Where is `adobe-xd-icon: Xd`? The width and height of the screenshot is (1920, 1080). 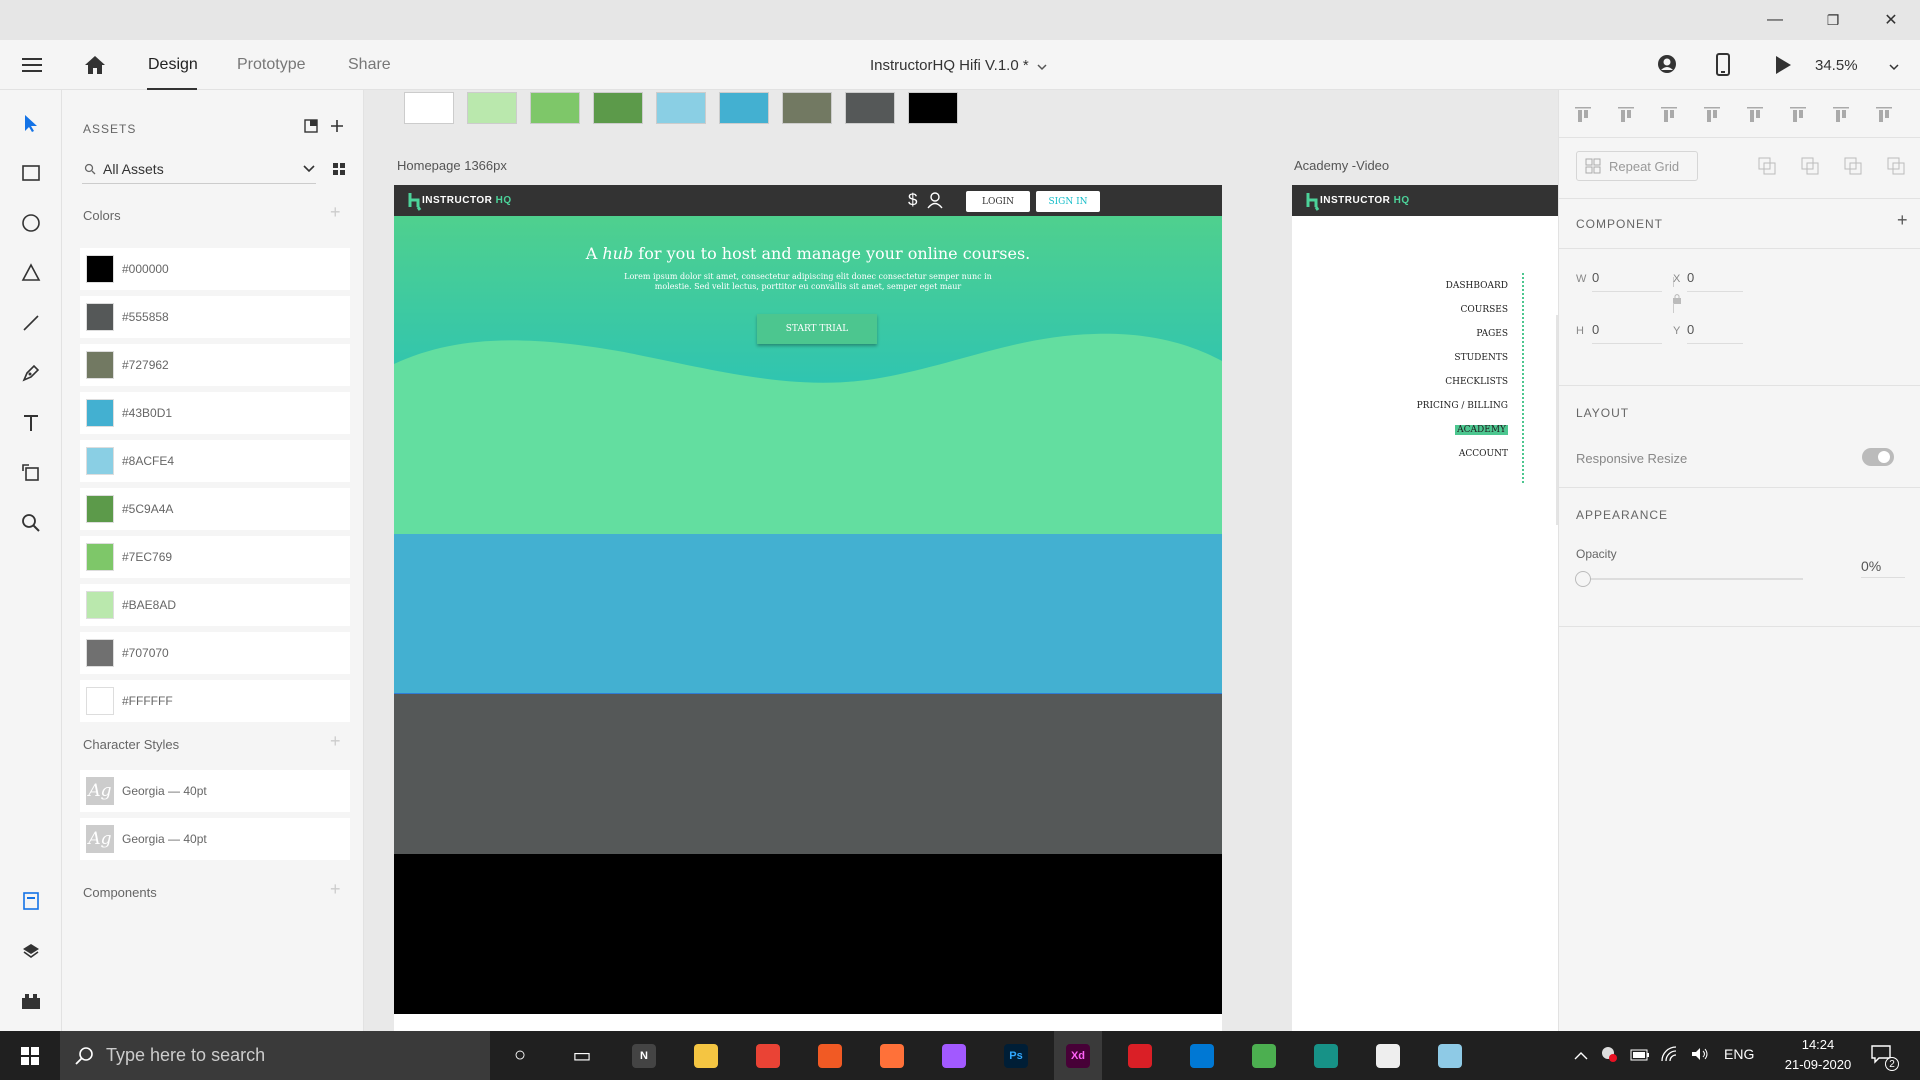
adobe-xd-icon: Xd is located at coordinates (1078, 1055).